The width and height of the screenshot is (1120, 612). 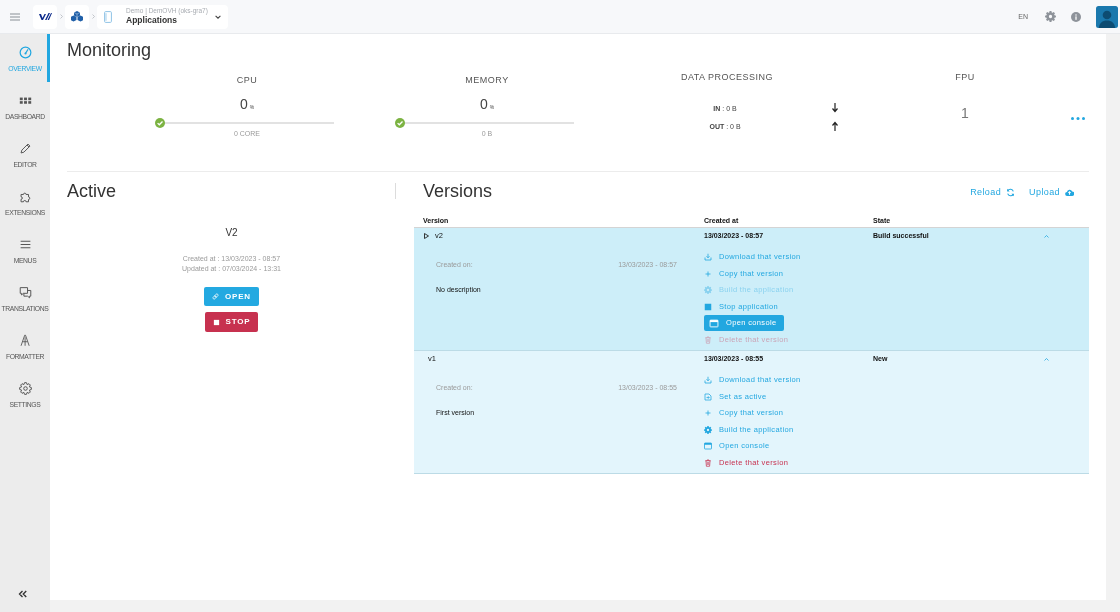 I want to click on document-arrow-icon, so click(x=708, y=396).